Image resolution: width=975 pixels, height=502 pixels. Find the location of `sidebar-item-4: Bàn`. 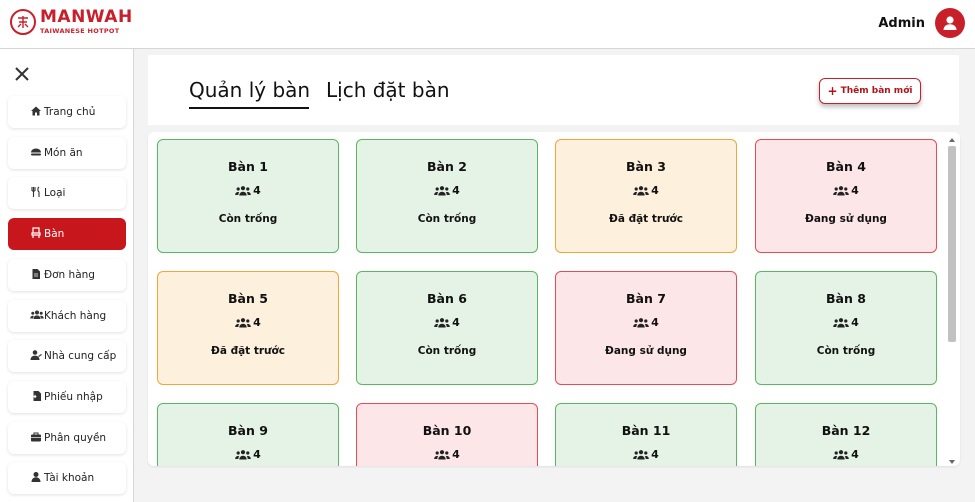

sidebar-item-4: Bàn is located at coordinates (67, 234).